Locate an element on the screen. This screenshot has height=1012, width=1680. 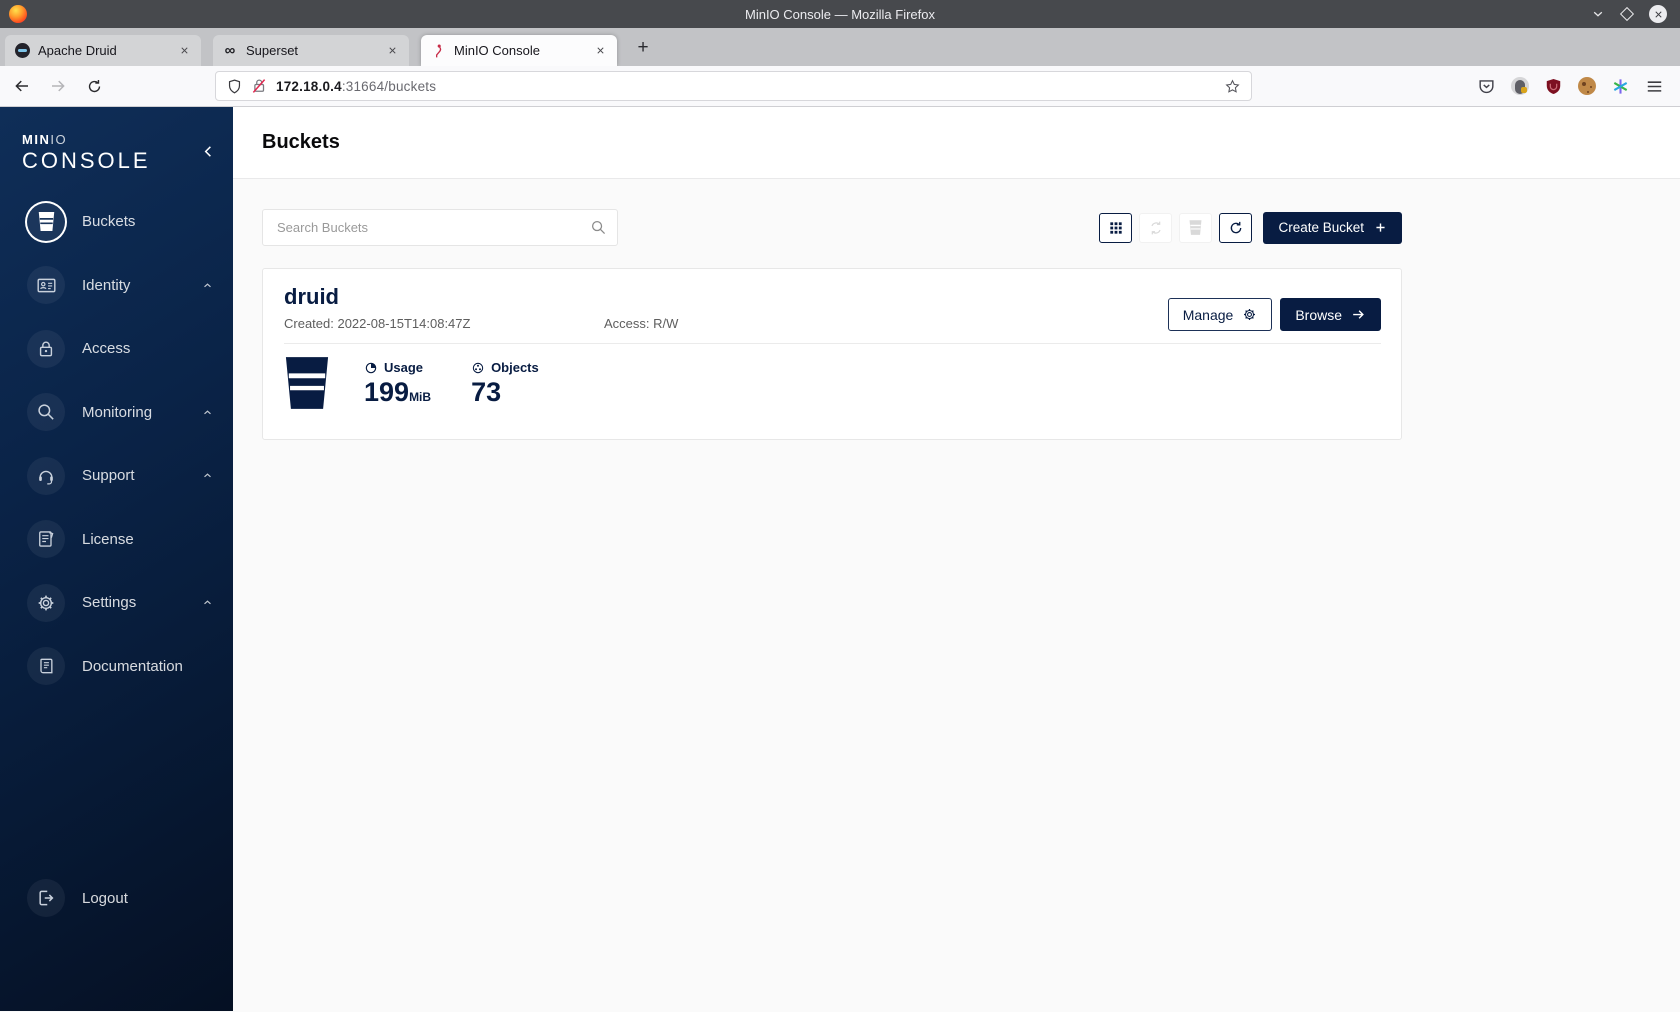
objects-value: 73 is located at coordinates (486, 392).